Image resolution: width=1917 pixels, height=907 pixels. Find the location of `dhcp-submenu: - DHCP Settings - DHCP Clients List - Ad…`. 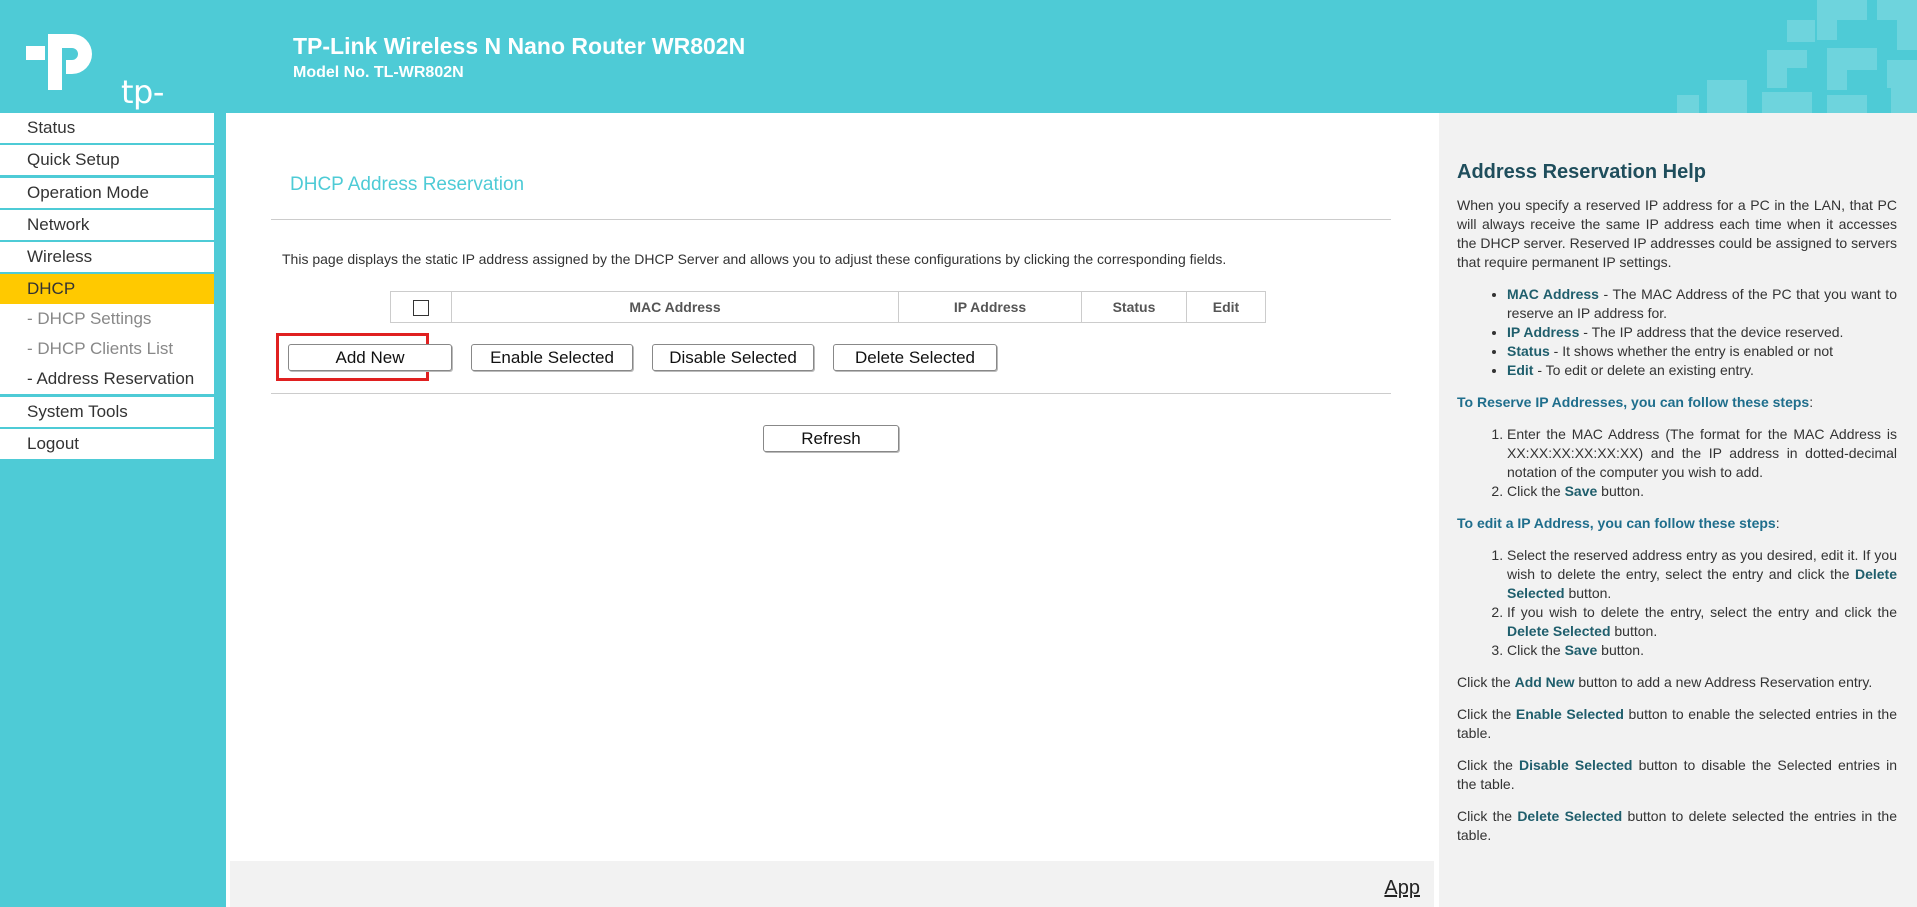

dhcp-submenu: - DHCP Settings - DHCP Clients List - Ad… is located at coordinates (107, 349).